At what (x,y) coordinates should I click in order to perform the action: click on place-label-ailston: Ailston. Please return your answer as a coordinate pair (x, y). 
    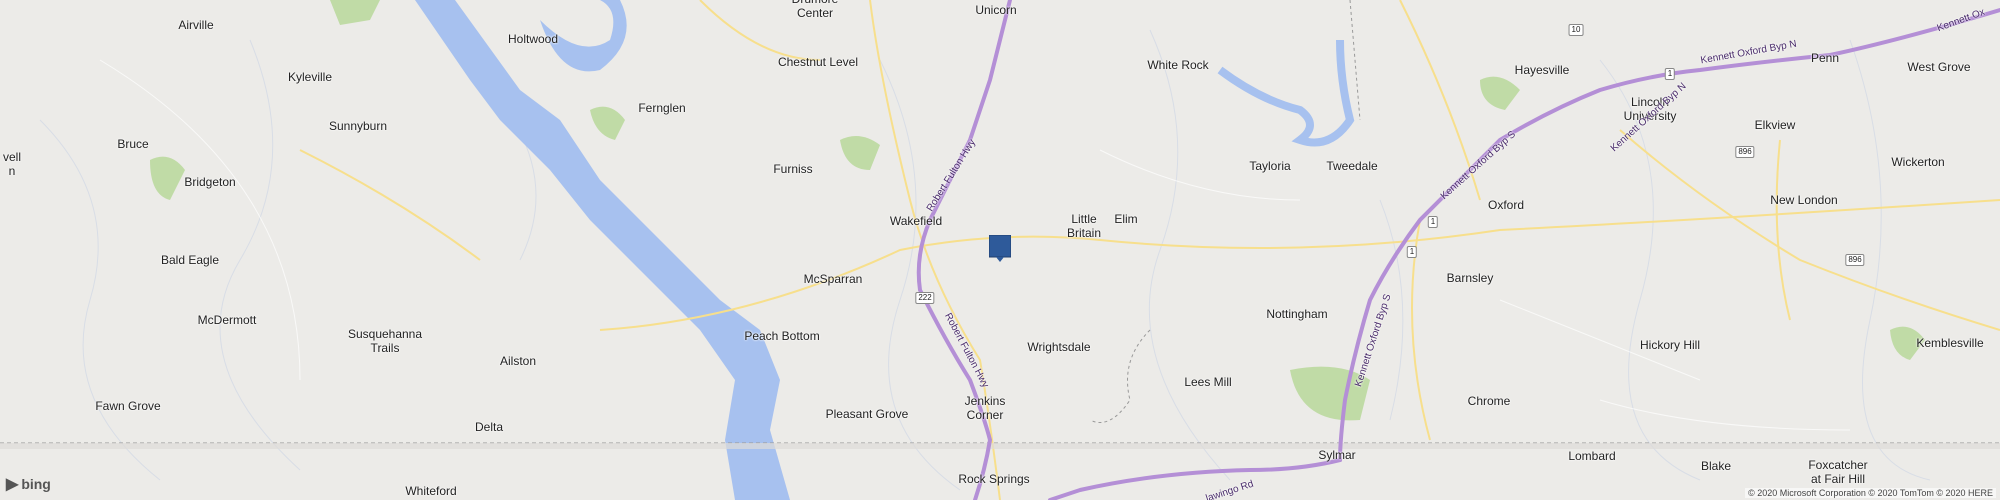
    Looking at the image, I should click on (518, 361).